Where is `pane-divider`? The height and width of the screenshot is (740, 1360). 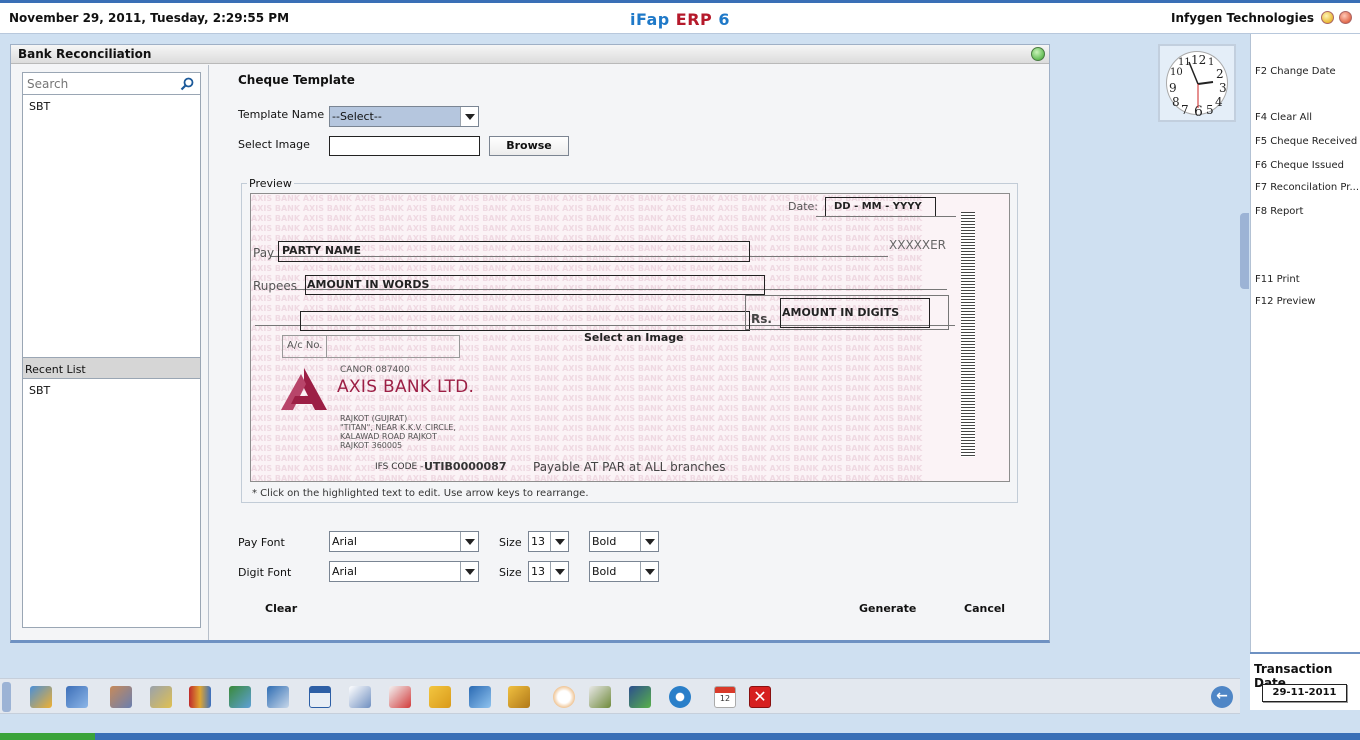
pane-divider is located at coordinates (208, 352).